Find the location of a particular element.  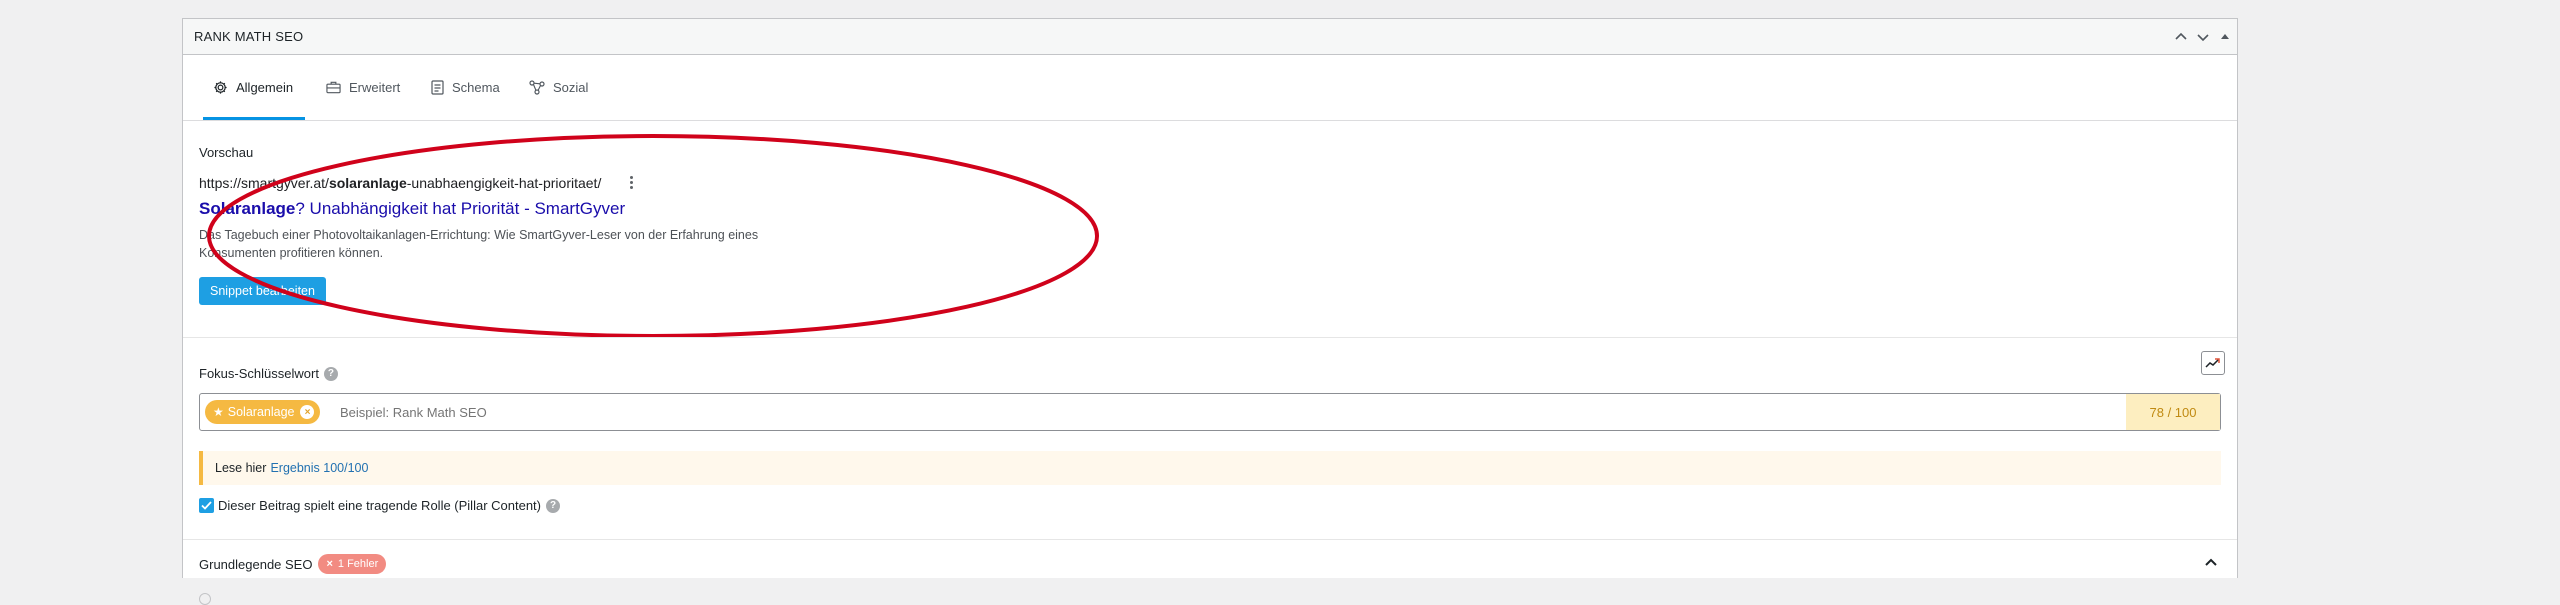

error-badge: × 1 Fehler is located at coordinates (352, 564).